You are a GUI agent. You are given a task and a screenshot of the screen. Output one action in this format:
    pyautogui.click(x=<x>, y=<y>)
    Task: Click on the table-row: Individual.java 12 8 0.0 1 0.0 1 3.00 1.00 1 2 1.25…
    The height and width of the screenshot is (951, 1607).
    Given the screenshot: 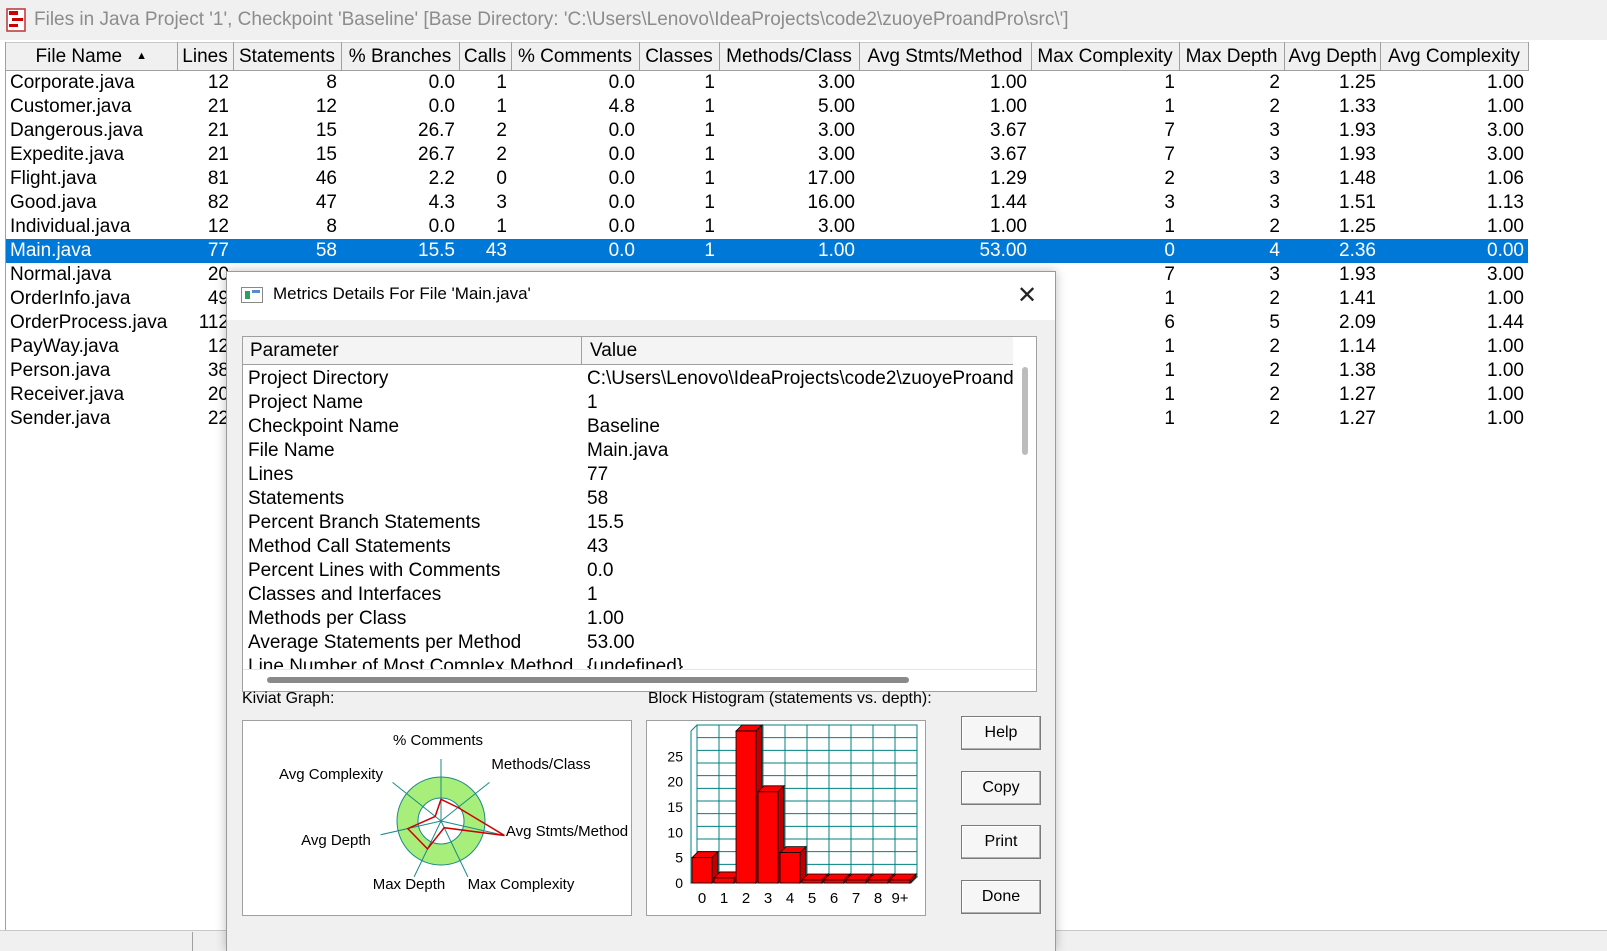 What is the action you would take?
    pyautogui.click(x=767, y=227)
    